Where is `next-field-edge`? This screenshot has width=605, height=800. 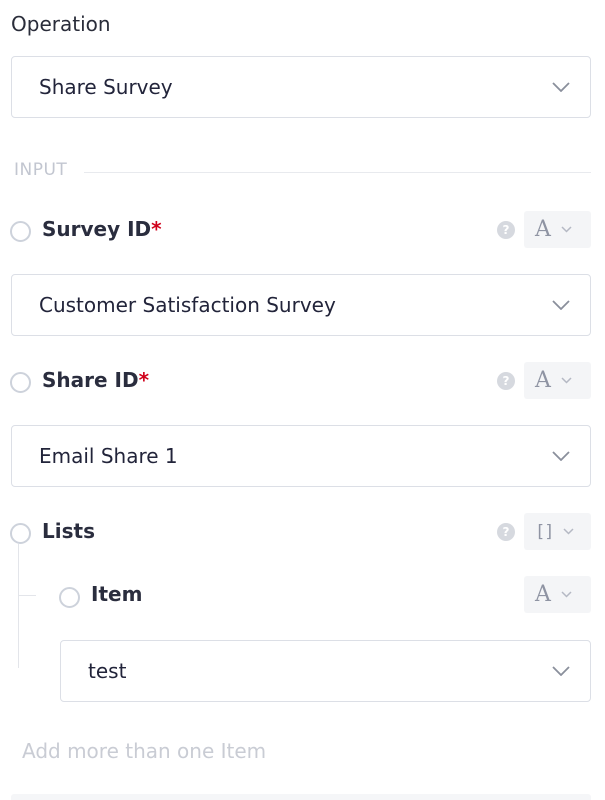 next-field-edge is located at coordinates (301, 797).